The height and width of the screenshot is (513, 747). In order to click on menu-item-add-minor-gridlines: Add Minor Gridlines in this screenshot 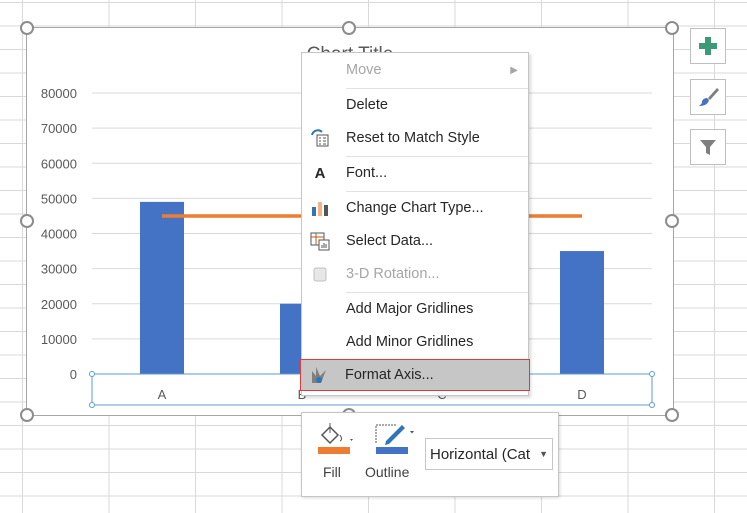, I will do `click(415, 342)`.